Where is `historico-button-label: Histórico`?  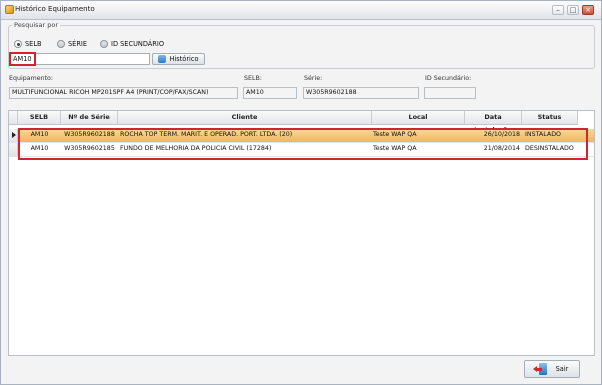
historico-button-label: Histórico is located at coordinates (184, 59).